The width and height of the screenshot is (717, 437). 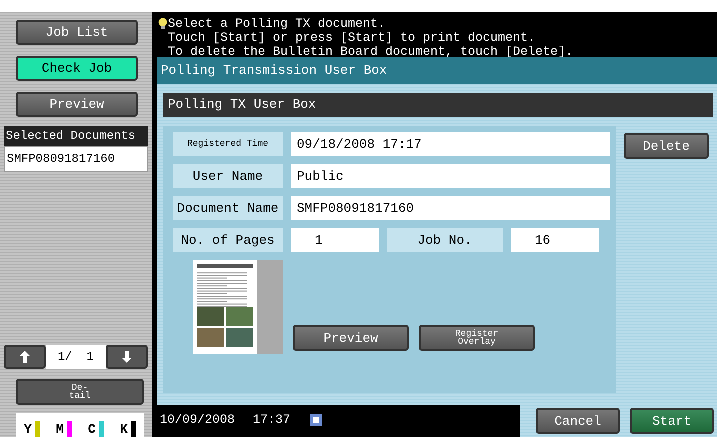 I want to click on field-value: 1, so click(x=335, y=240).